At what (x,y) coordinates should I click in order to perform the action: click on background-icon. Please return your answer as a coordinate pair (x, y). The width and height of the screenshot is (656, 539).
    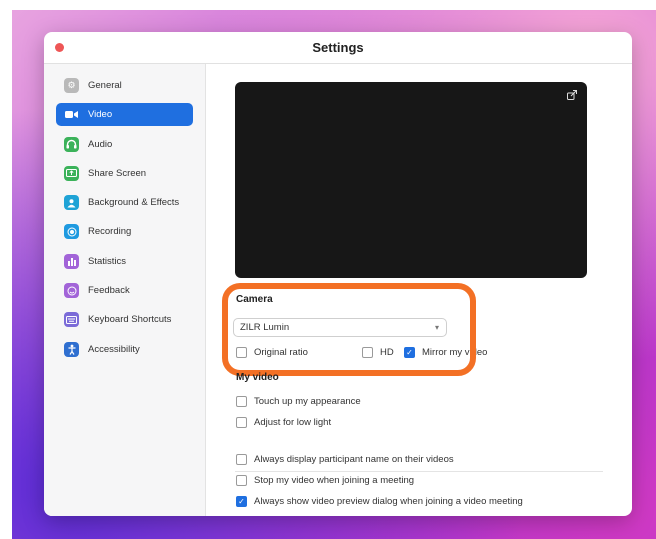
    Looking at the image, I should click on (71, 203).